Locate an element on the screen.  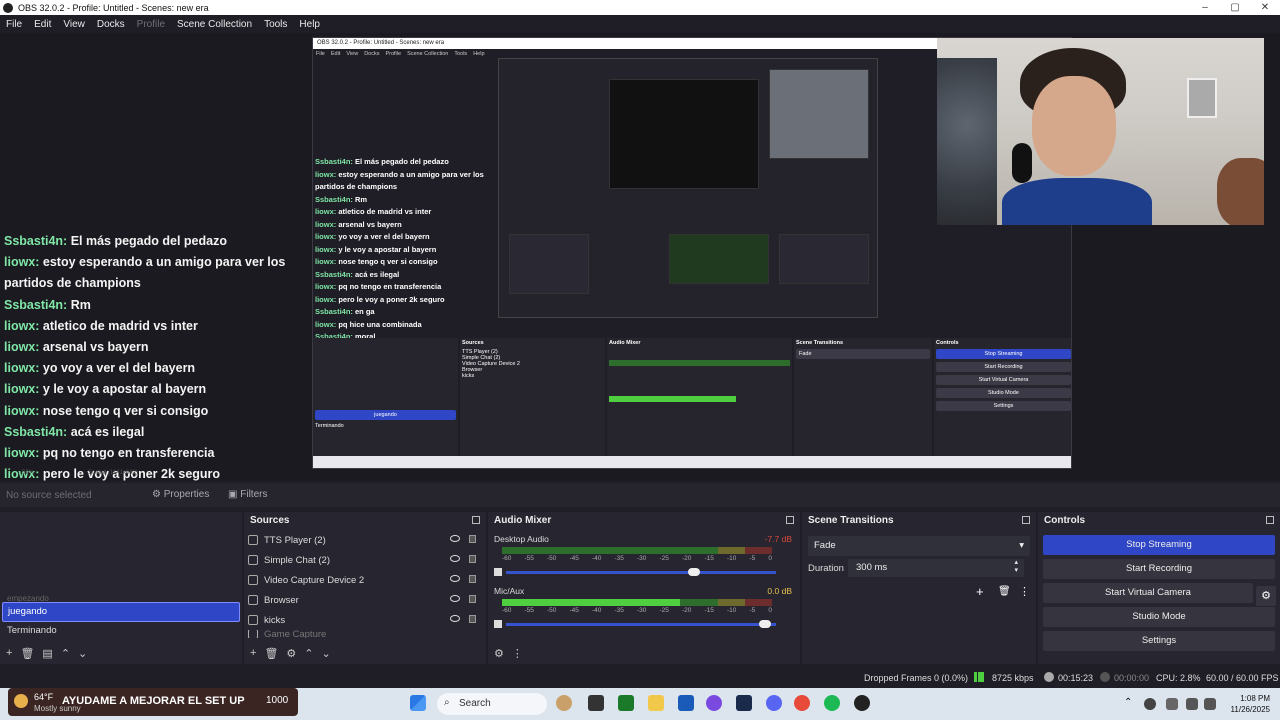
bitrate: 8725 kbps is located at coordinates (1013, 678).